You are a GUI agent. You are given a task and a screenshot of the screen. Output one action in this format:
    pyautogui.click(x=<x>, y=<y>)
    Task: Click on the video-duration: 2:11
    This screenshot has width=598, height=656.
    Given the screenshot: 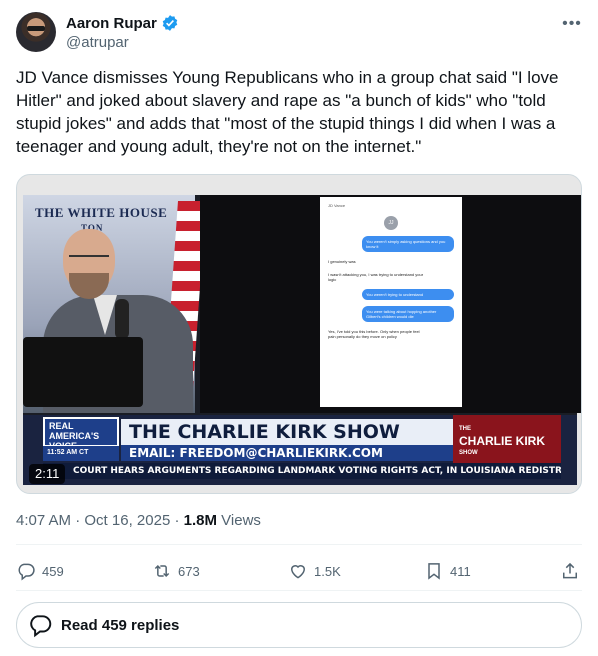 What is the action you would take?
    pyautogui.click(x=47, y=474)
    